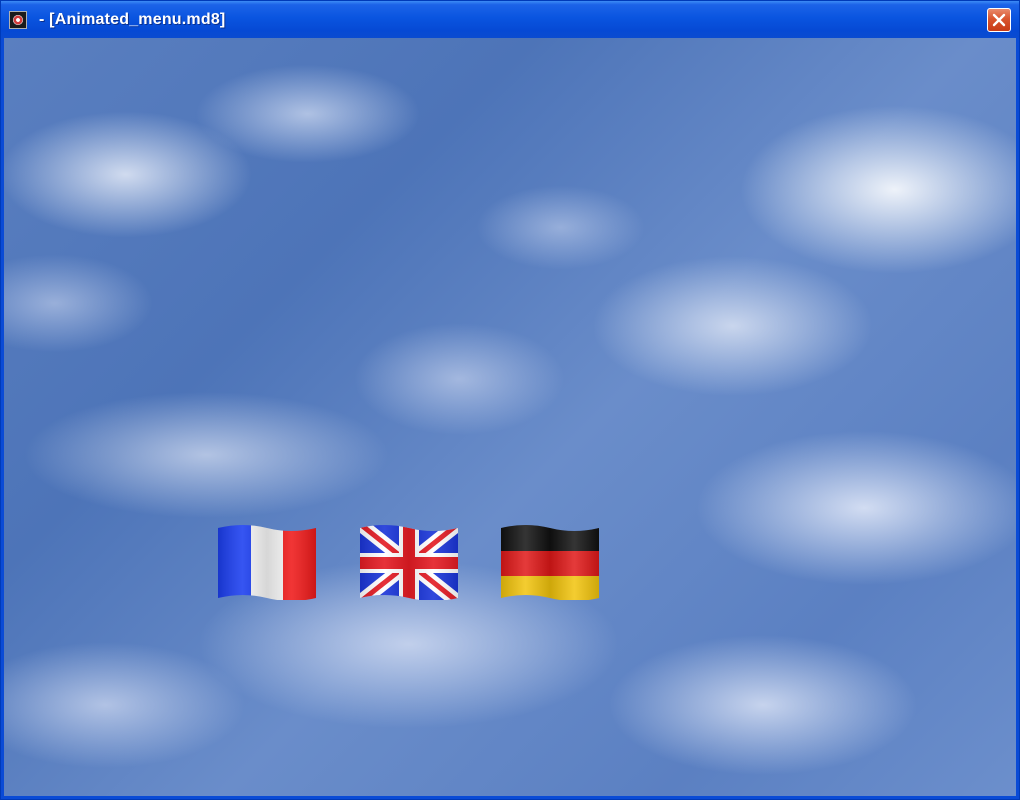  What do you see at coordinates (18, 19) in the screenshot?
I see `app-icon` at bounding box center [18, 19].